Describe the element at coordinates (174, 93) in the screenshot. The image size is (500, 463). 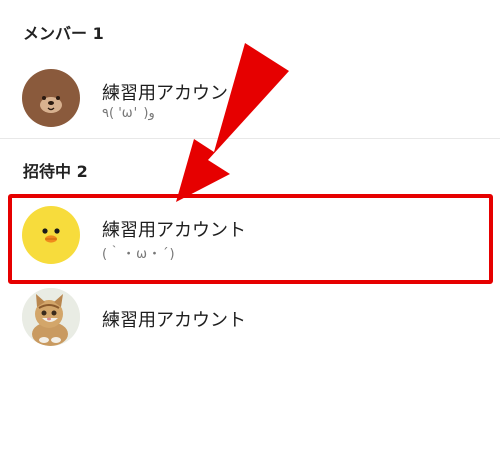
I see `member-name: 練習用アカウント` at that location.